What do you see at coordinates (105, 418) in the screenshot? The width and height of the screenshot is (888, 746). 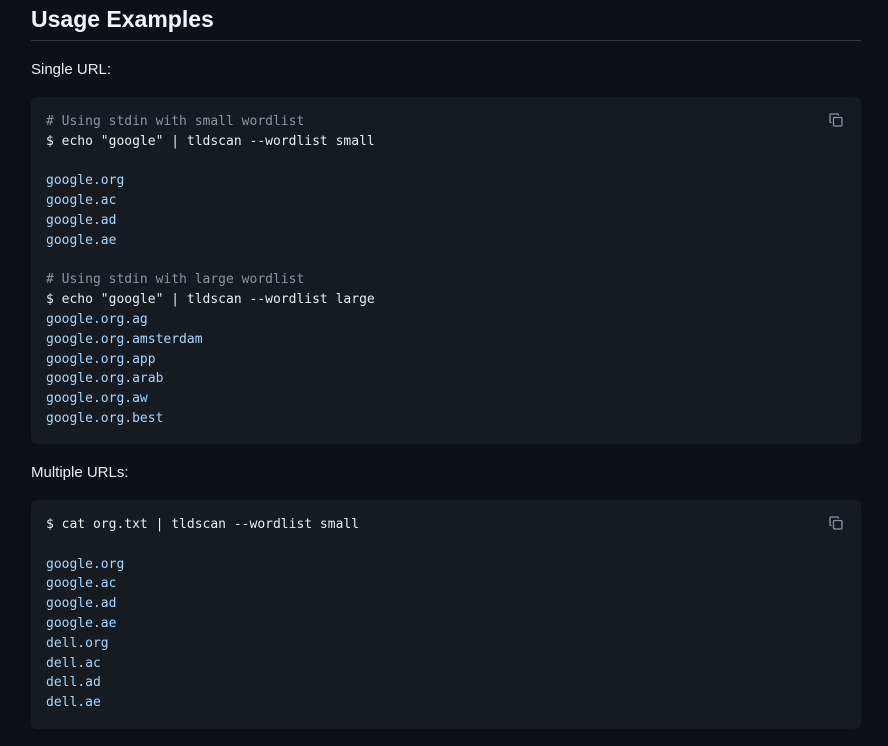 I see `code-line-out: google.org.best` at bounding box center [105, 418].